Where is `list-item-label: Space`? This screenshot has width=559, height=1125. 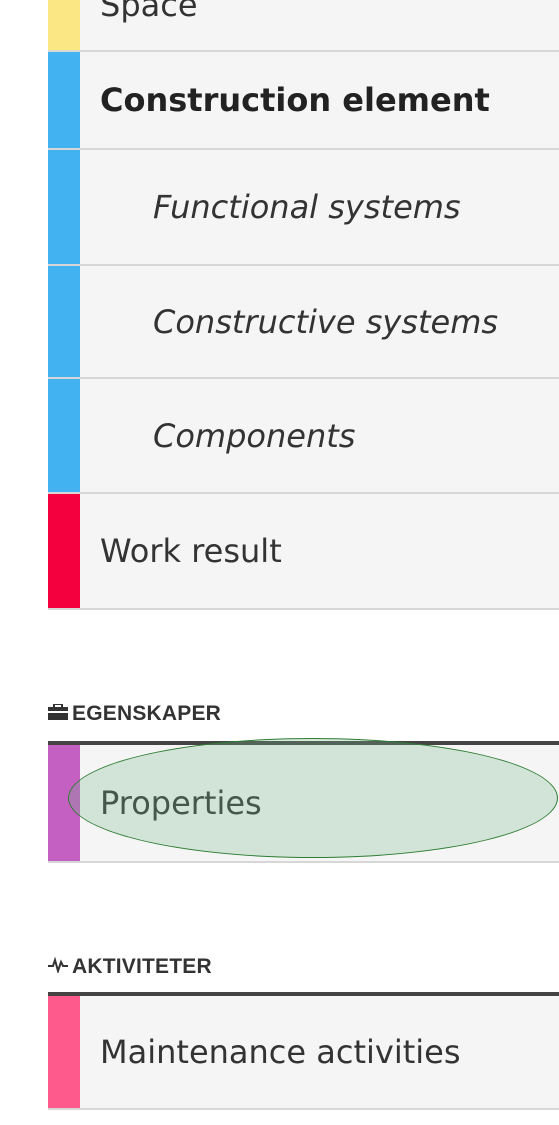
list-item-label: Space is located at coordinates (149, 12).